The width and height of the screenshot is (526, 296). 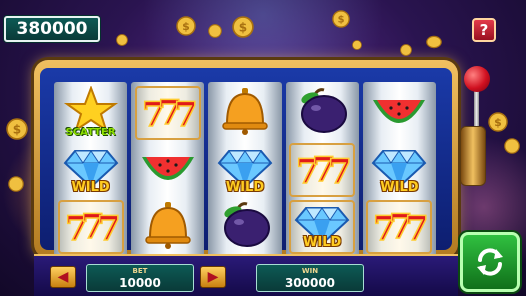 I want to click on lever-base, so click(x=473, y=156).